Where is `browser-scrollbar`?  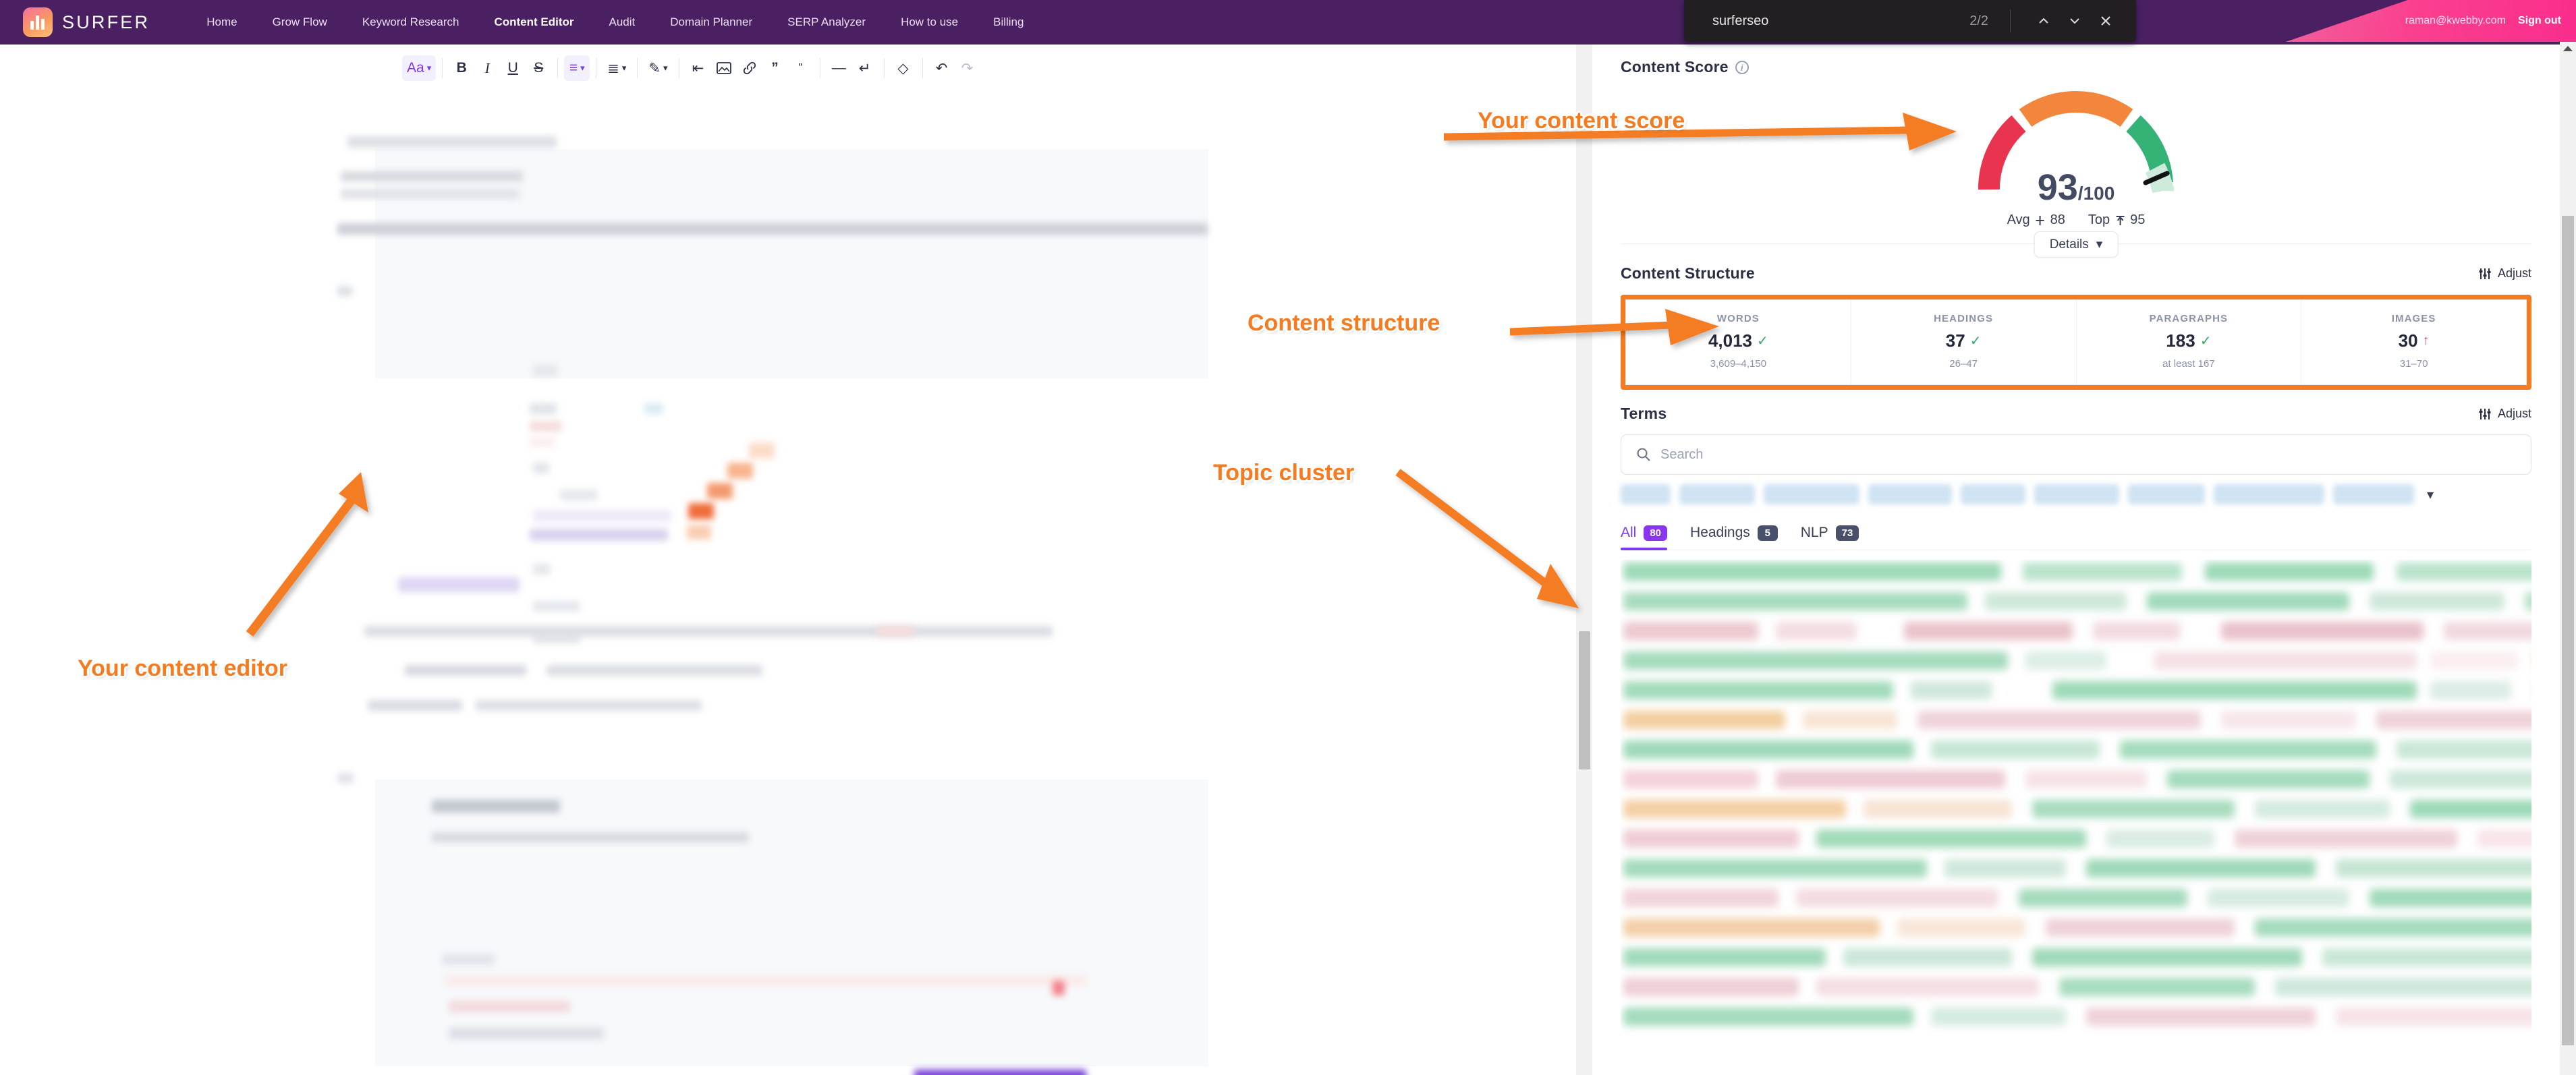 browser-scrollbar is located at coordinates (2568, 558).